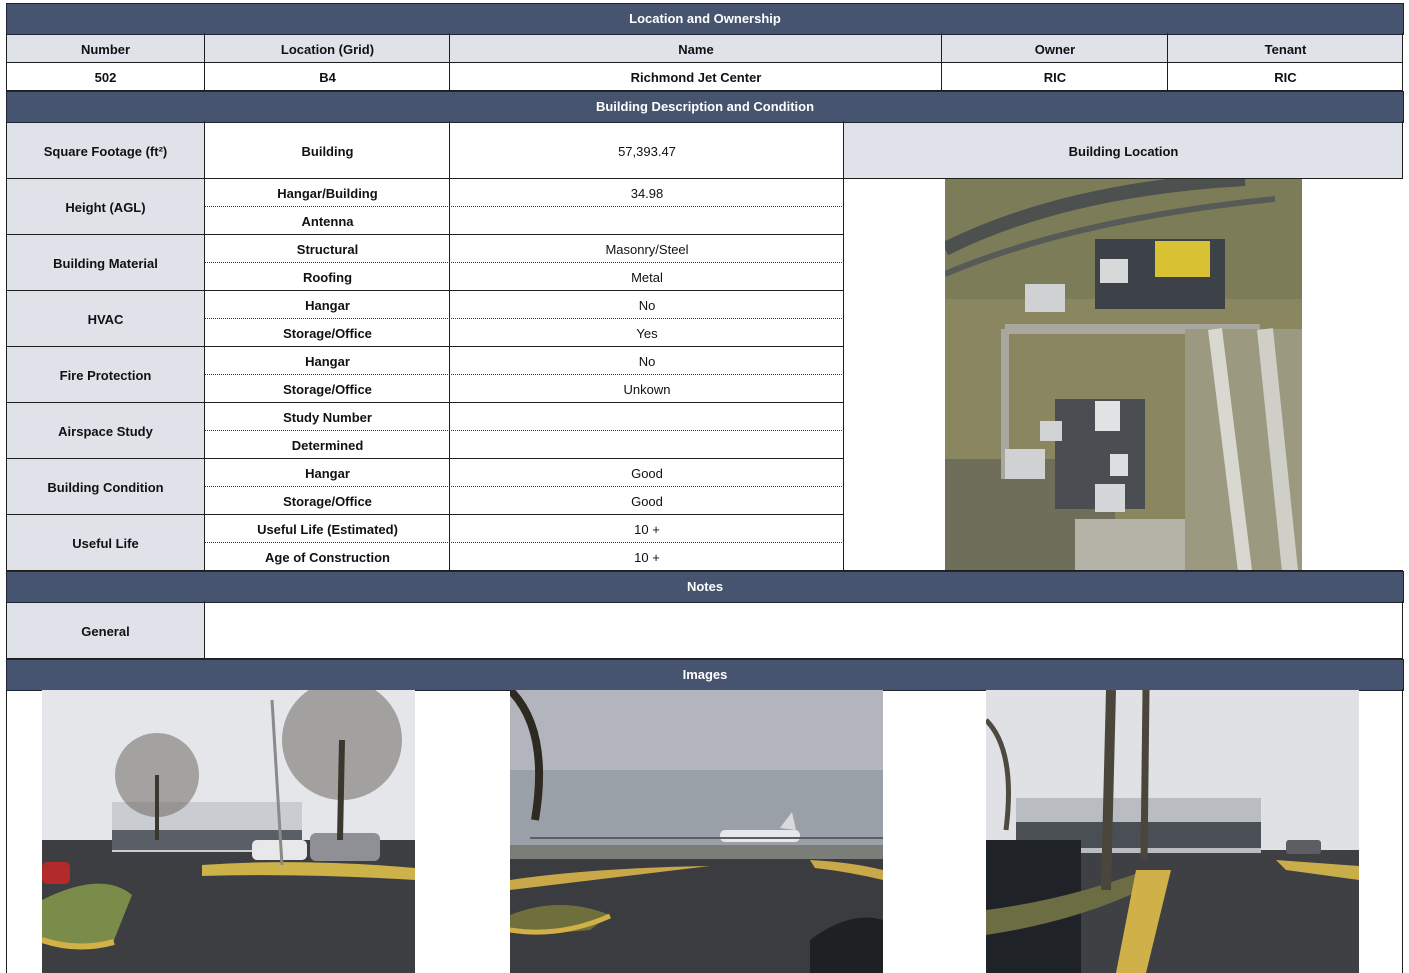 The width and height of the screenshot is (1409, 973). I want to click on images-header: Images, so click(705, 675).